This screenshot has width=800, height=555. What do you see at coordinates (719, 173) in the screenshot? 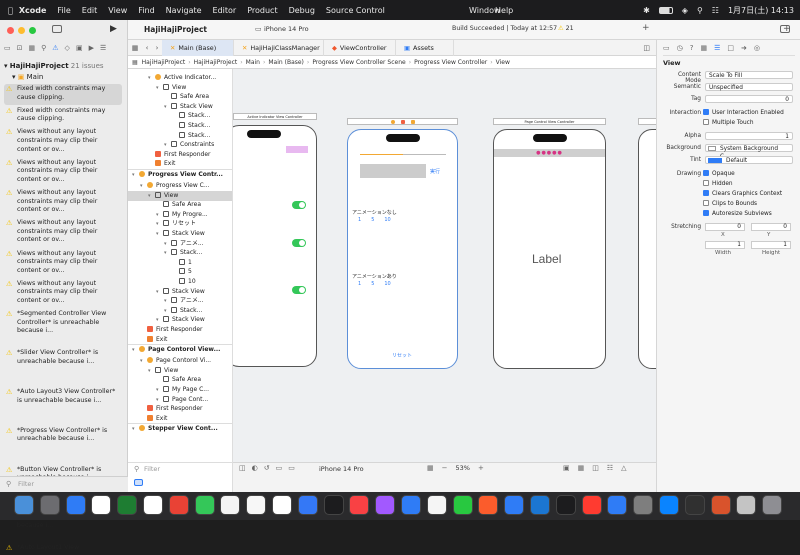
I see `opaque-checkbox: Opaque` at bounding box center [719, 173].